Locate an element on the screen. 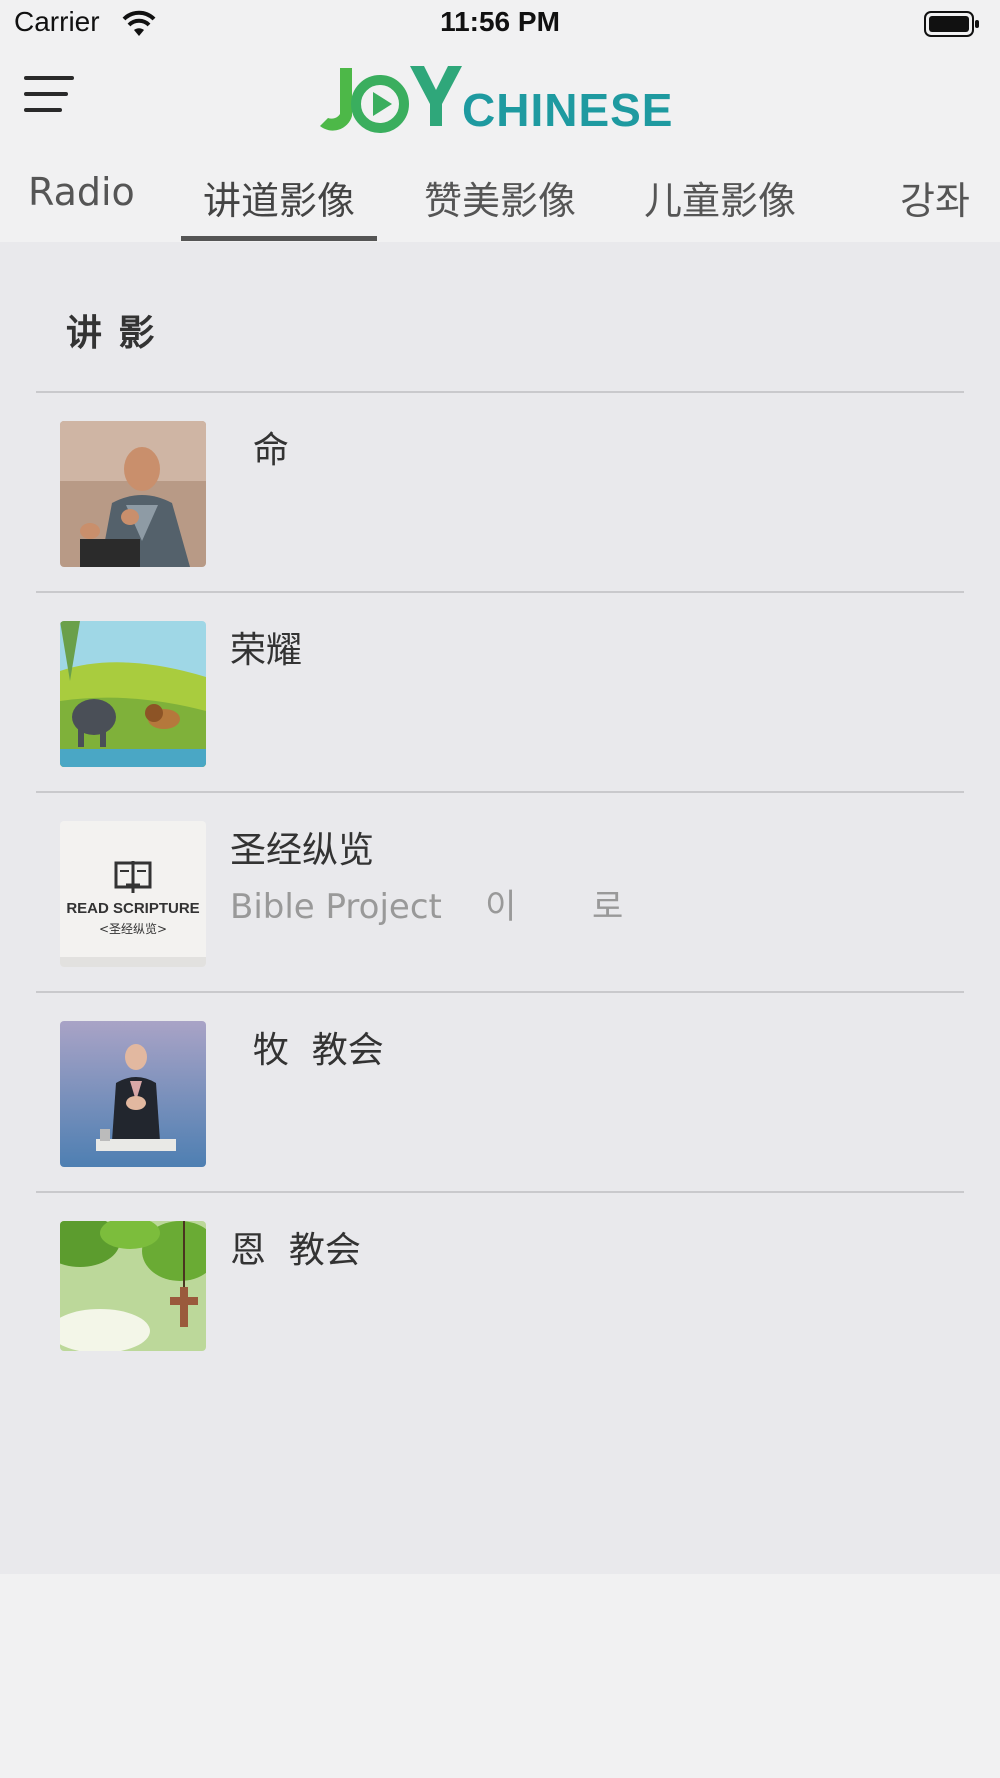 Image resolution: width=1000 pixels, height=1778 pixels. joy-chinese-logo: CHINESE is located at coordinates (496, 101).